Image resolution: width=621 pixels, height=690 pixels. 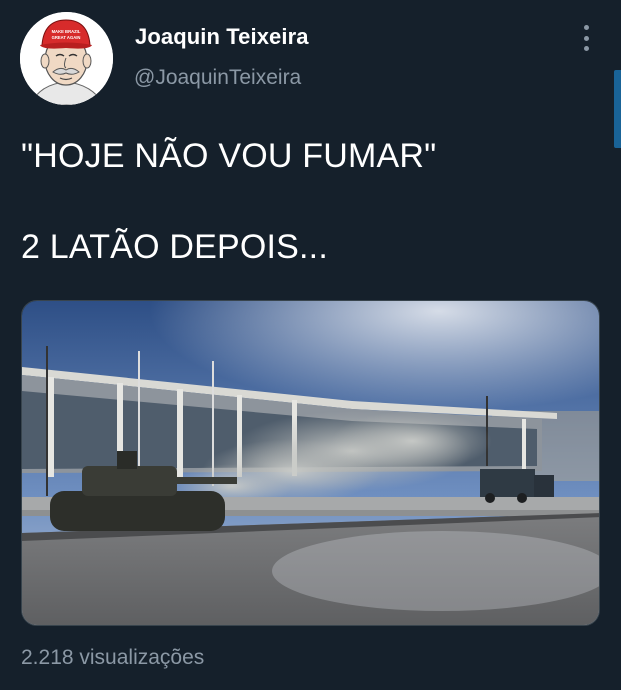 I want to click on svg-text: GREAT AGAIN, so click(x=66, y=37).